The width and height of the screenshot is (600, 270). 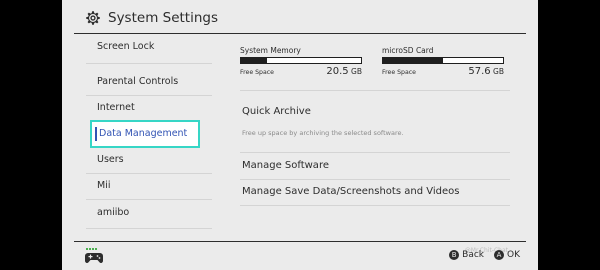 I want to click on sidebar-item-amiibo: amiibo, so click(x=149, y=213).